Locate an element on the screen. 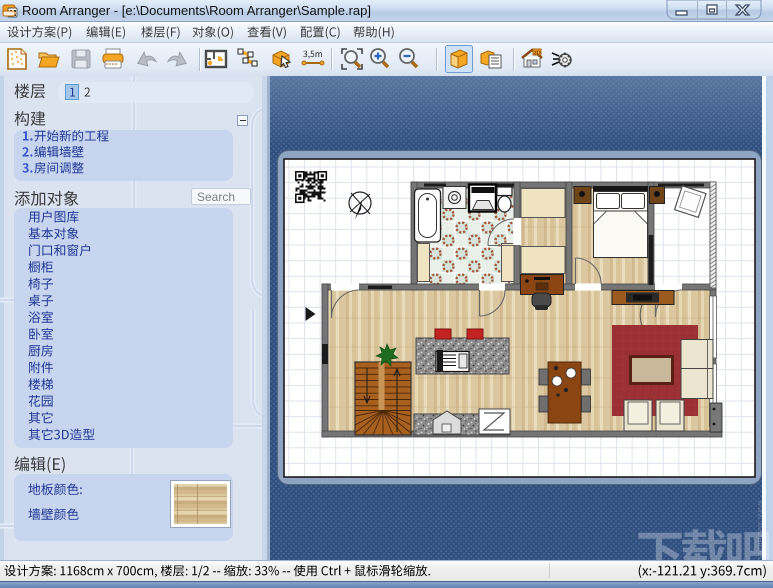 This screenshot has height=588, width=773. svg-text: www.xiazaiba.com is located at coordinates (761, 529).